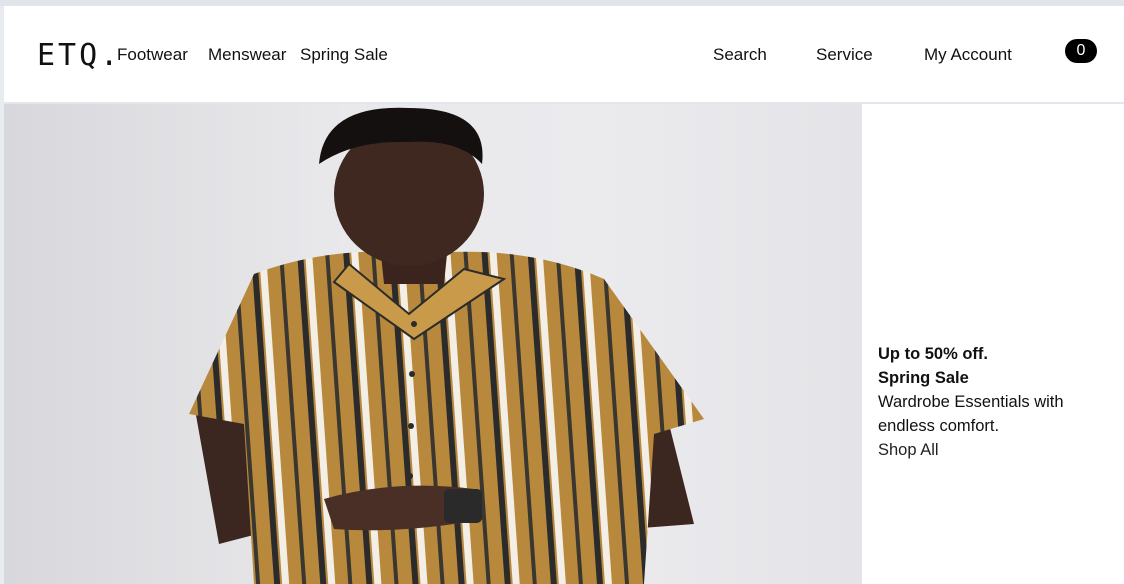 The height and width of the screenshot is (584, 1124). What do you see at coordinates (939, 426) in the screenshot?
I see `promo-line-2: endless comfort.` at bounding box center [939, 426].